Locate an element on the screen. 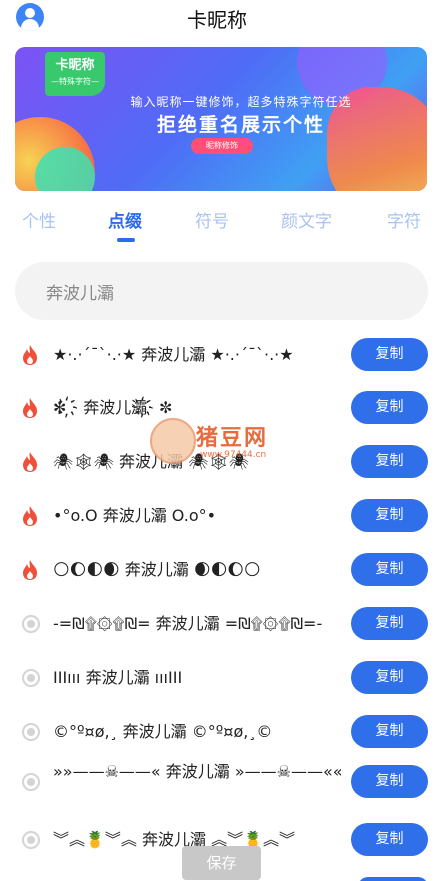  copy-button-partial is located at coordinates (393, 879).